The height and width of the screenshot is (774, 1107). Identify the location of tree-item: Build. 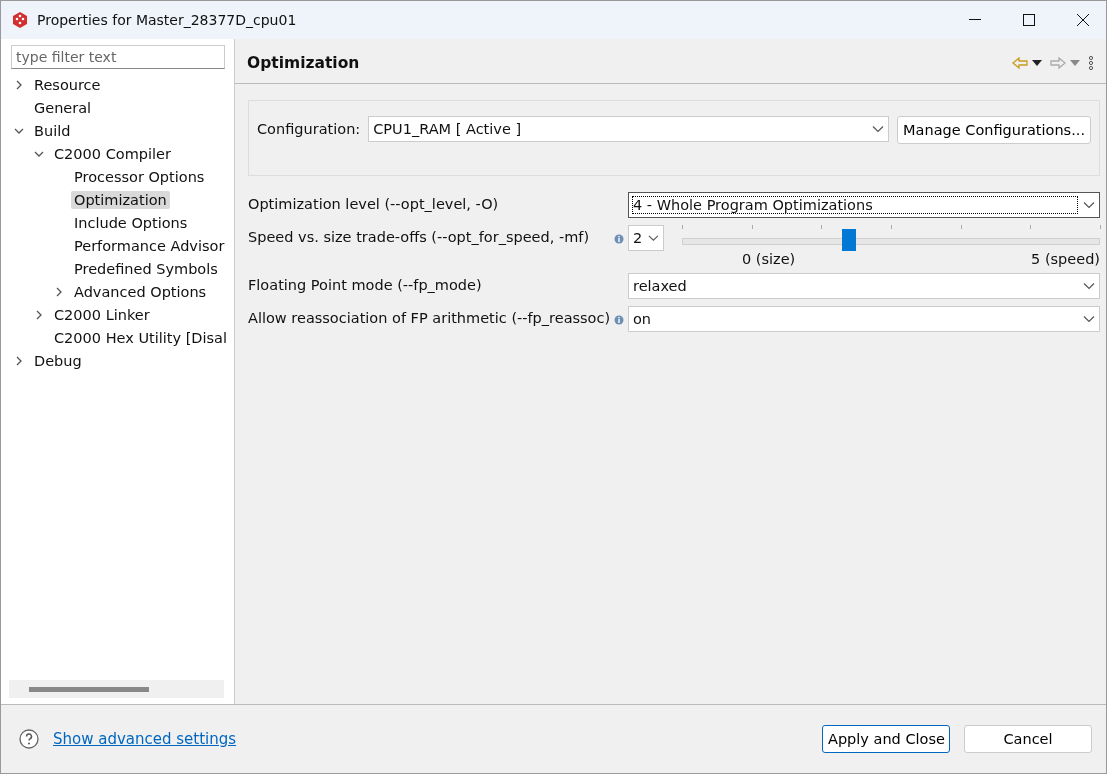
(52, 130).